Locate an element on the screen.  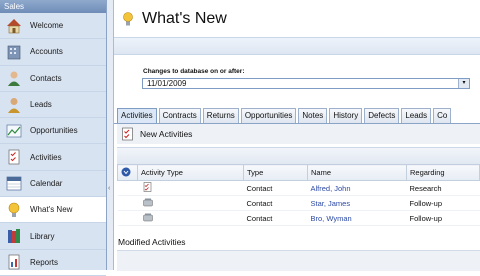
sidebar-item-accounts: Accounts is located at coordinates (53, 52).